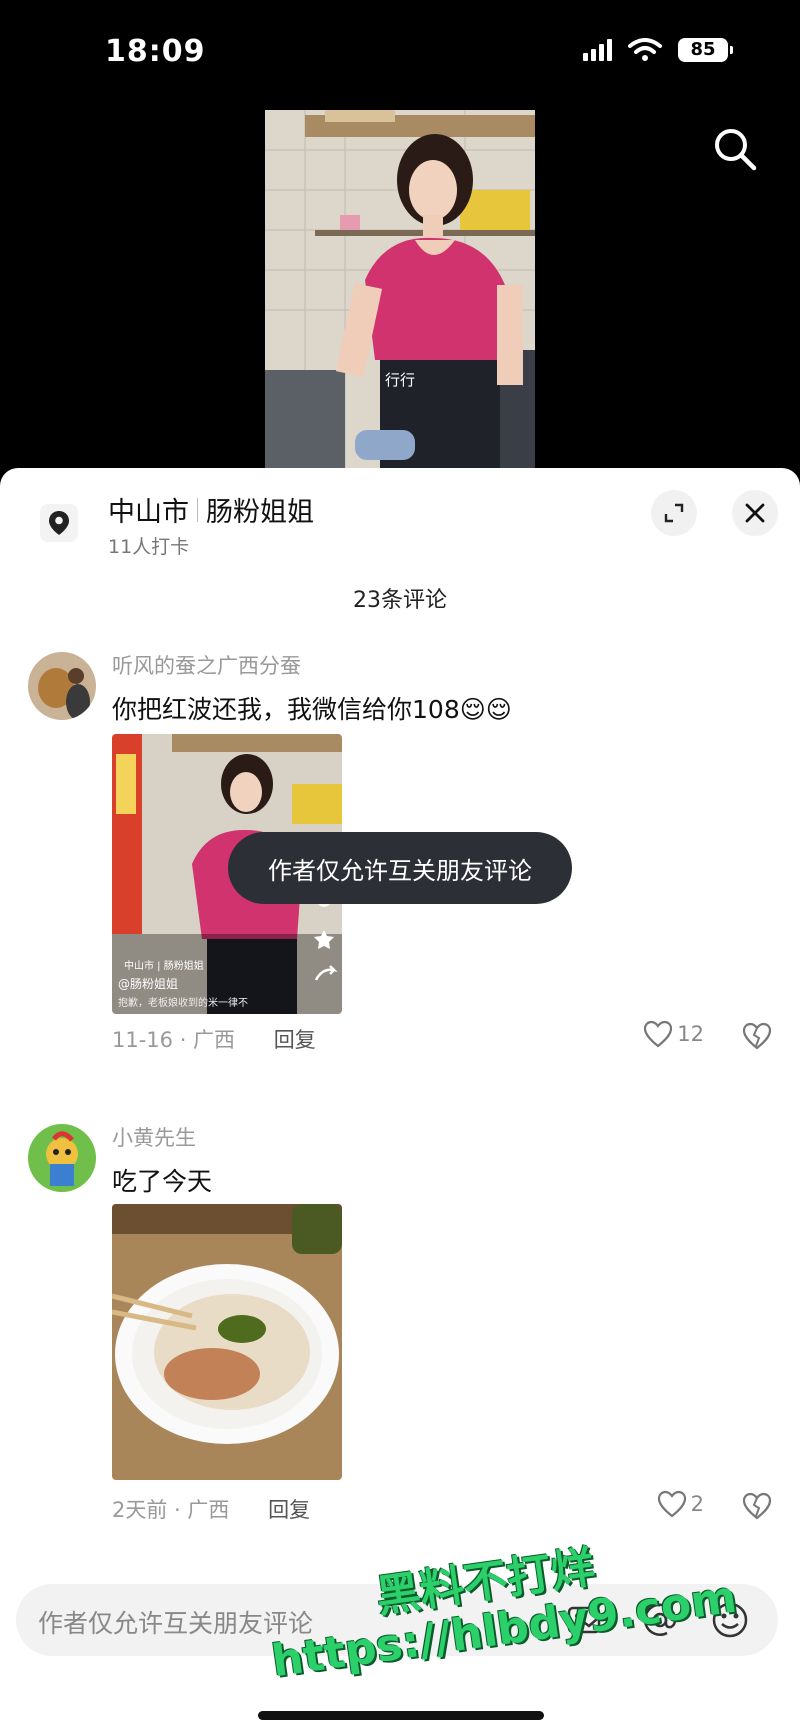 The width and height of the screenshot is (800, 1735). Describe the element at coordinates (401, 1715) in the screenshot. I see `home-indicator` at that location.